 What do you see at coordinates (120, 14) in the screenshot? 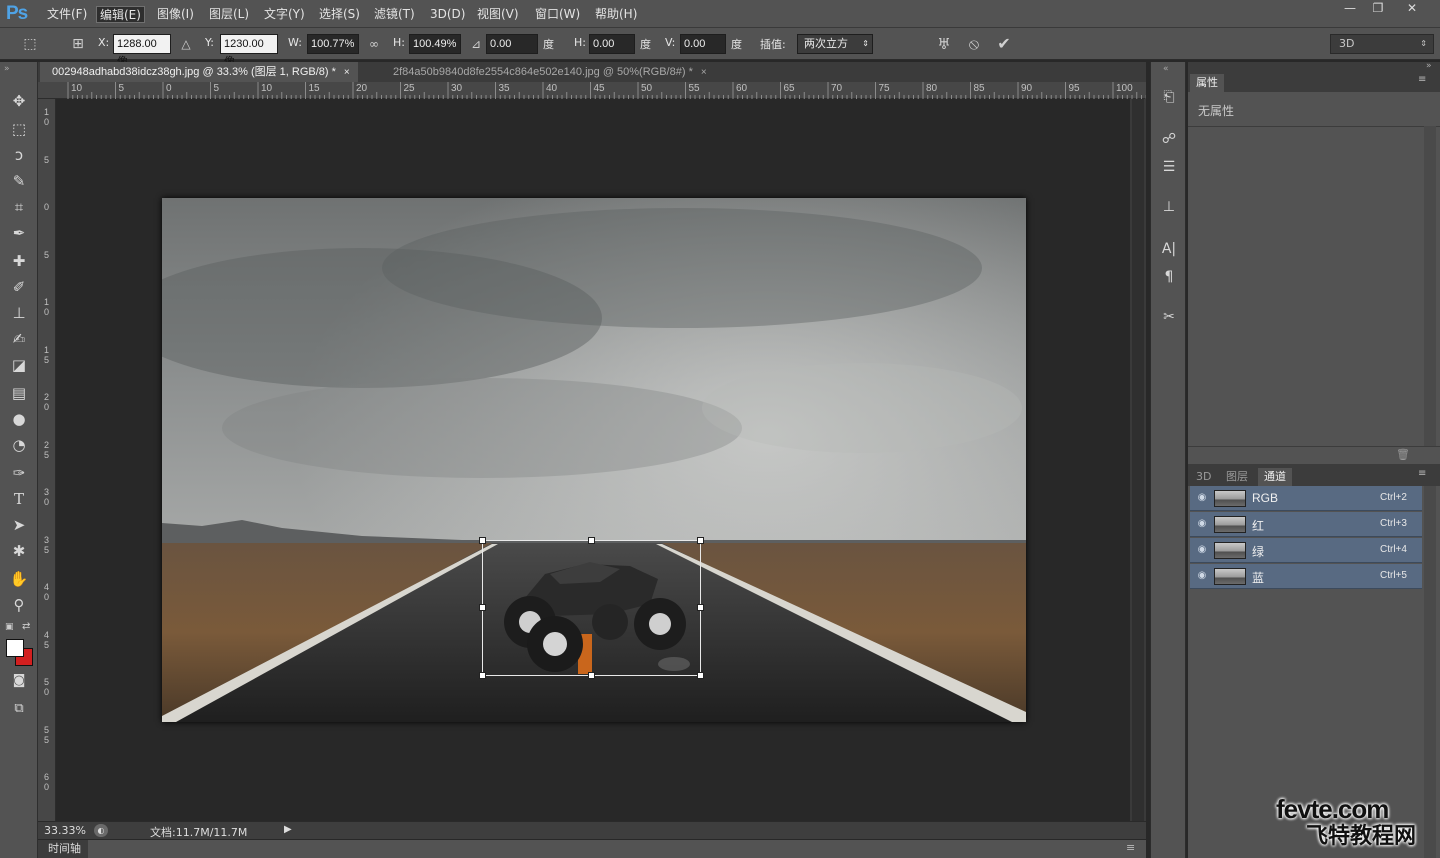
I see `menu-edit: 编辑(E)` at bounding box center [120, 14].